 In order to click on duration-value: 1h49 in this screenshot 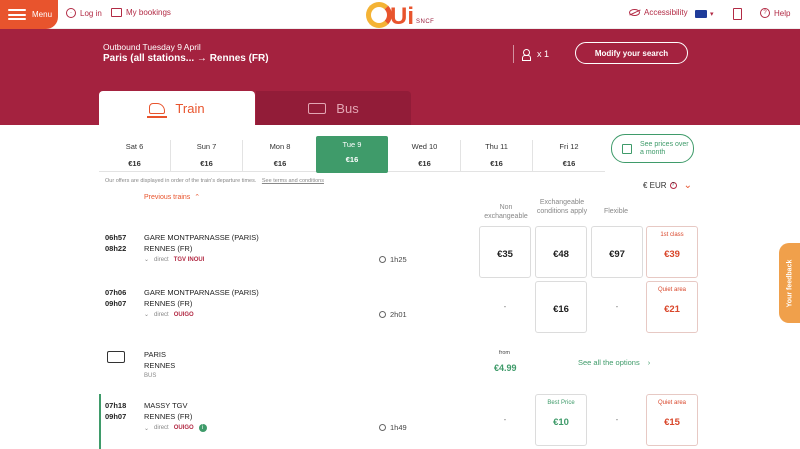, I will do `click(398, 427)`.